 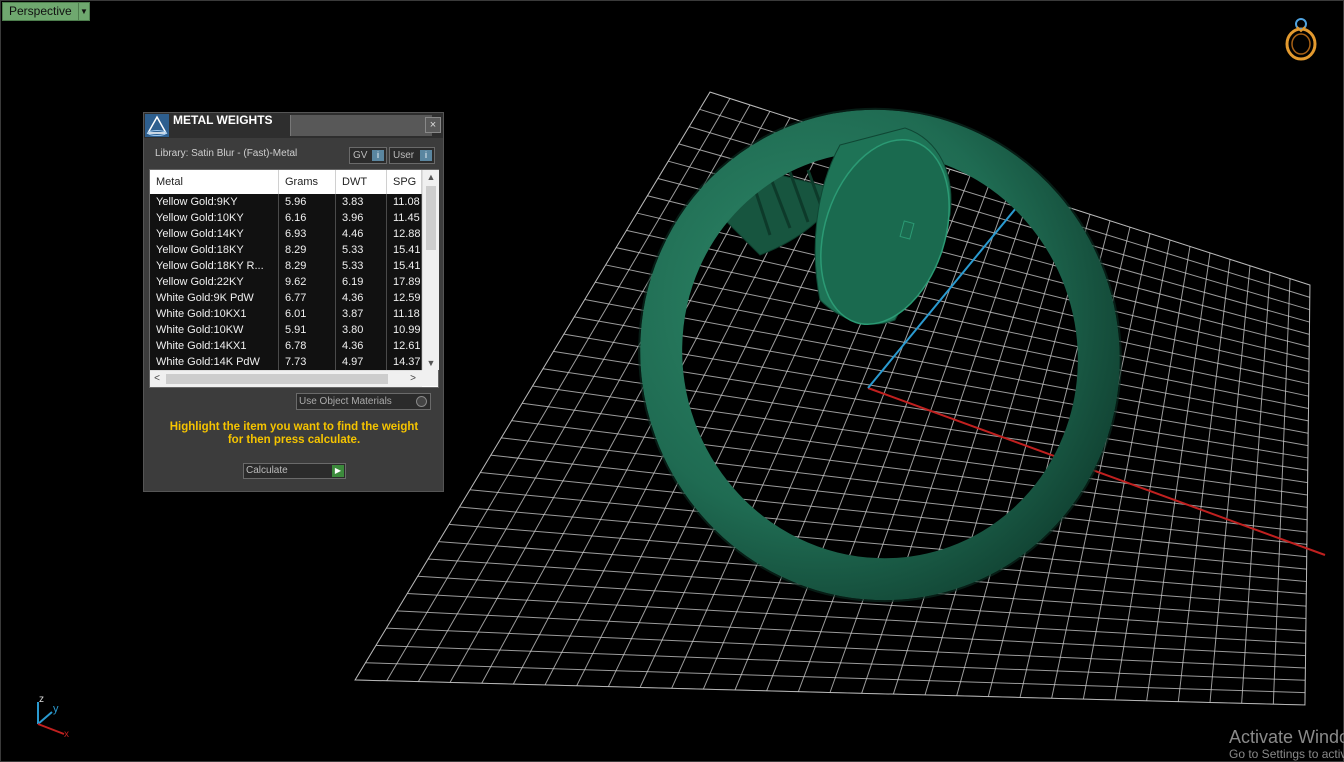 I want to click on metal-cell: Yellow Gold:18KY, so click(x=214, y=250).